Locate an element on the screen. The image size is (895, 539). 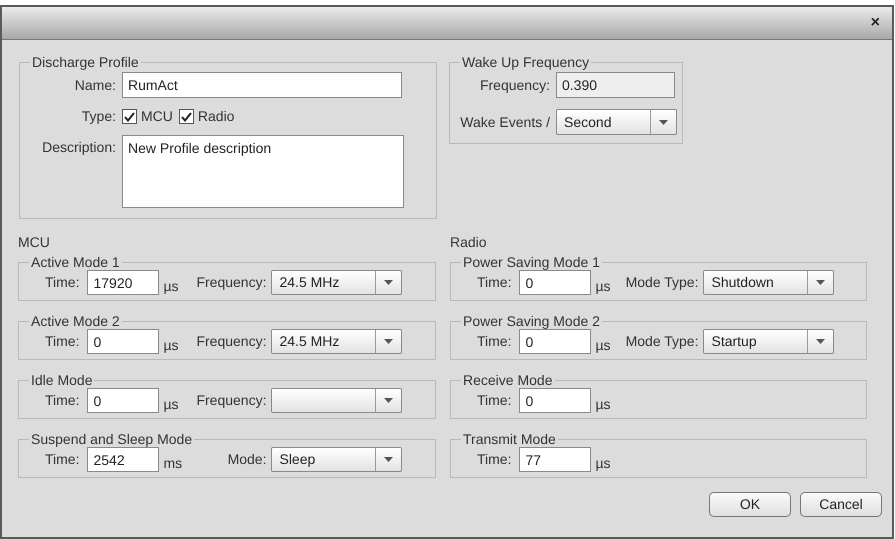
group-legend: Discharge Profile is located at coordinates (85, 62).